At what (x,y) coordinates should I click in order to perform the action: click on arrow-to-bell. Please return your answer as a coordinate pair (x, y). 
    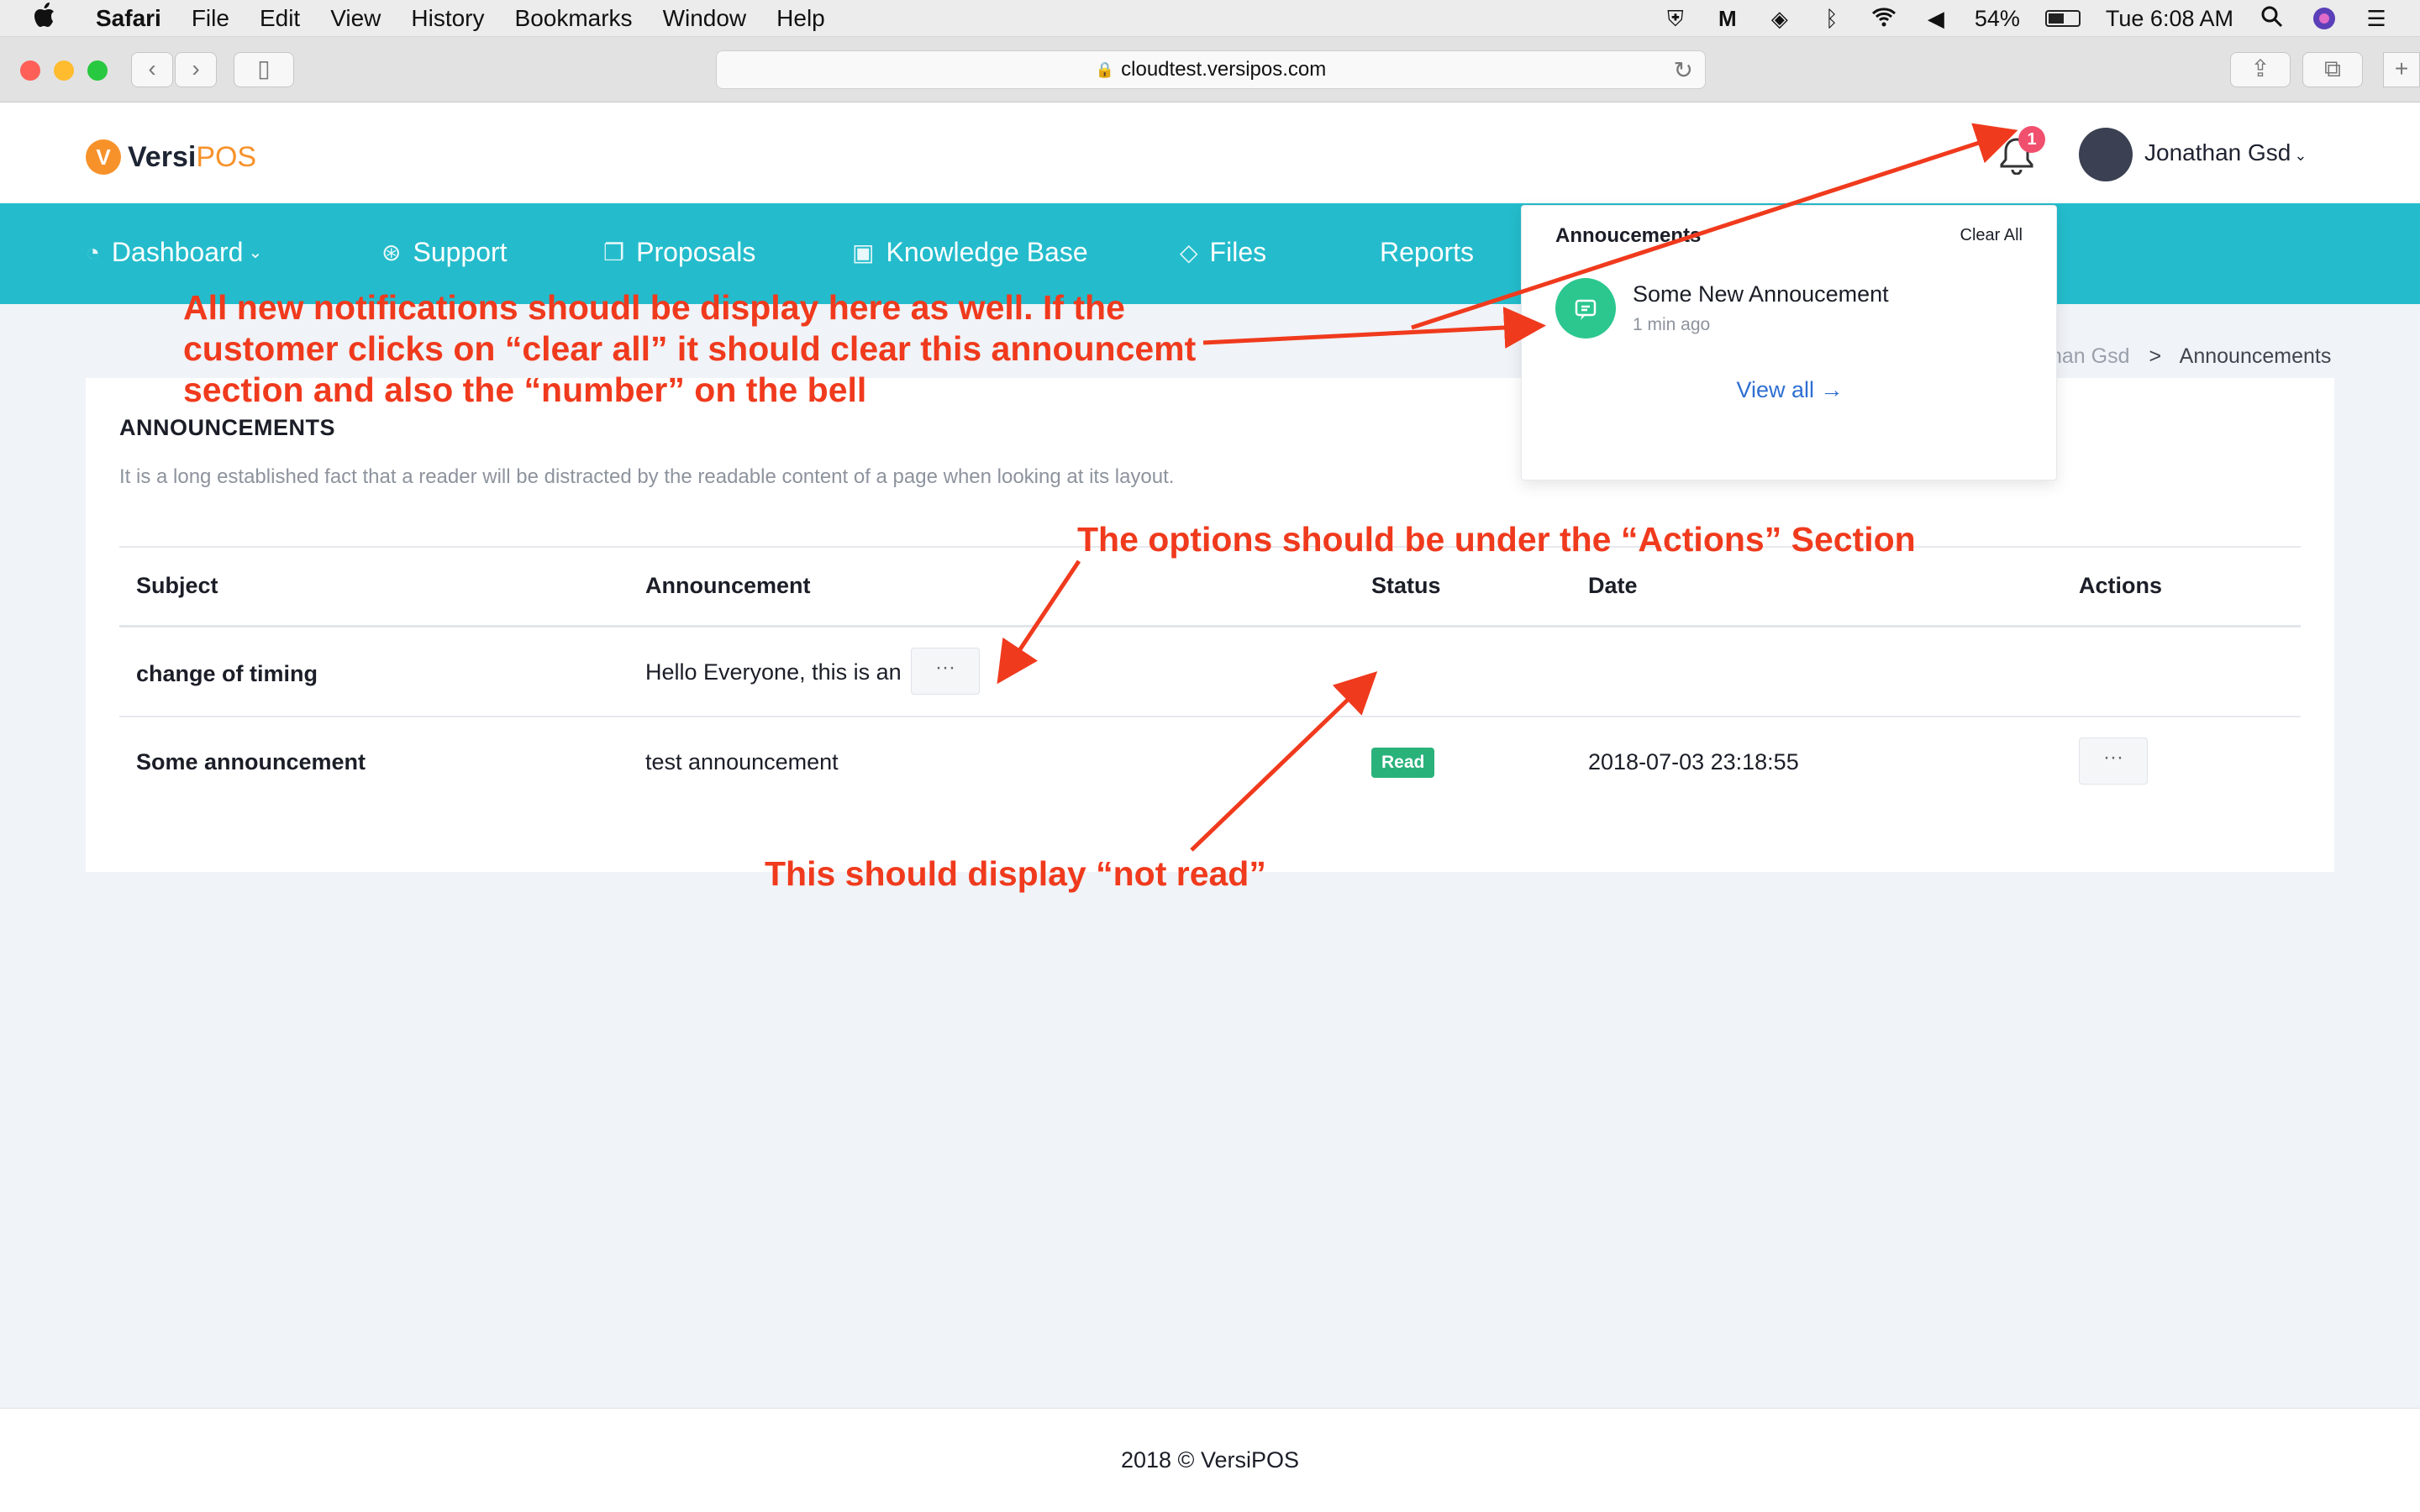
    Looking at the image, I should click on (1714, 226).